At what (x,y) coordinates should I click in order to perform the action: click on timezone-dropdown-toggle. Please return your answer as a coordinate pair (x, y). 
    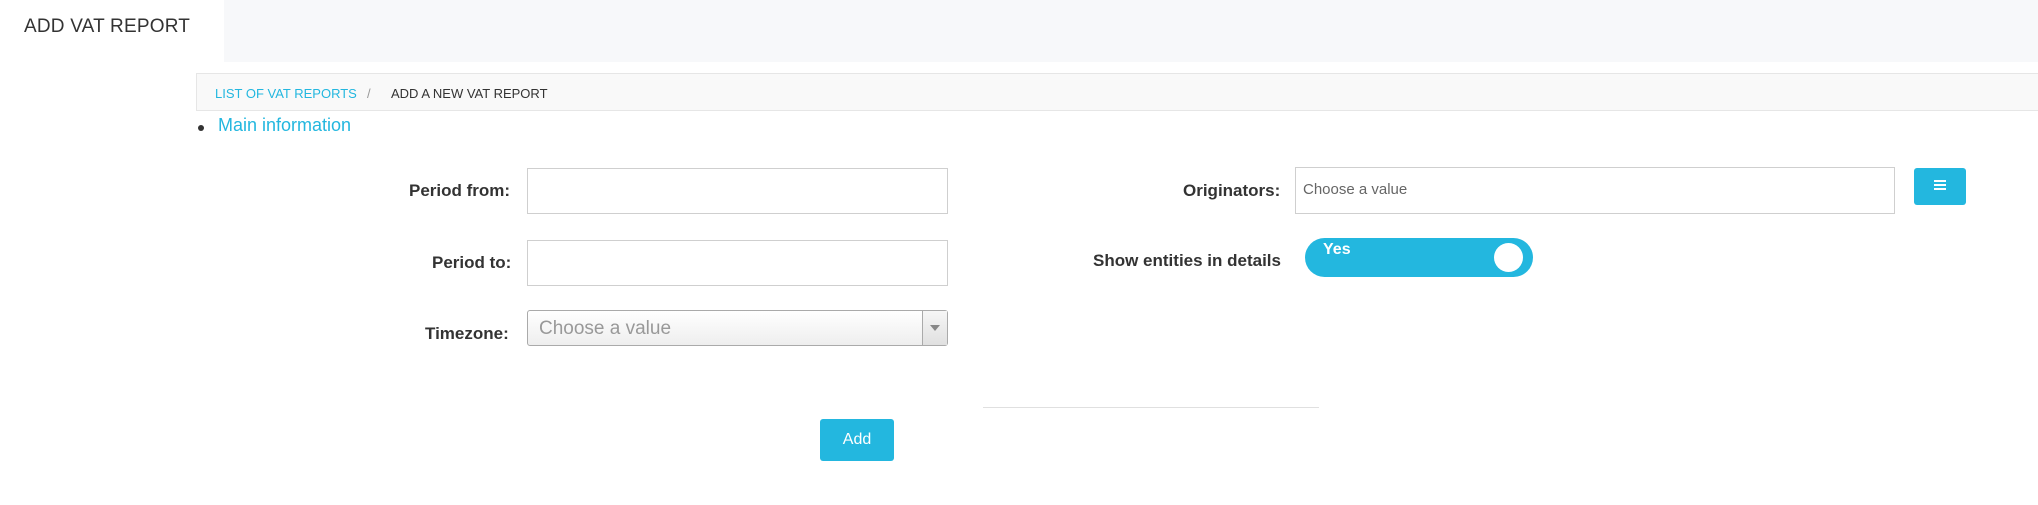
    Looking at the image, I should click on (934, 328).